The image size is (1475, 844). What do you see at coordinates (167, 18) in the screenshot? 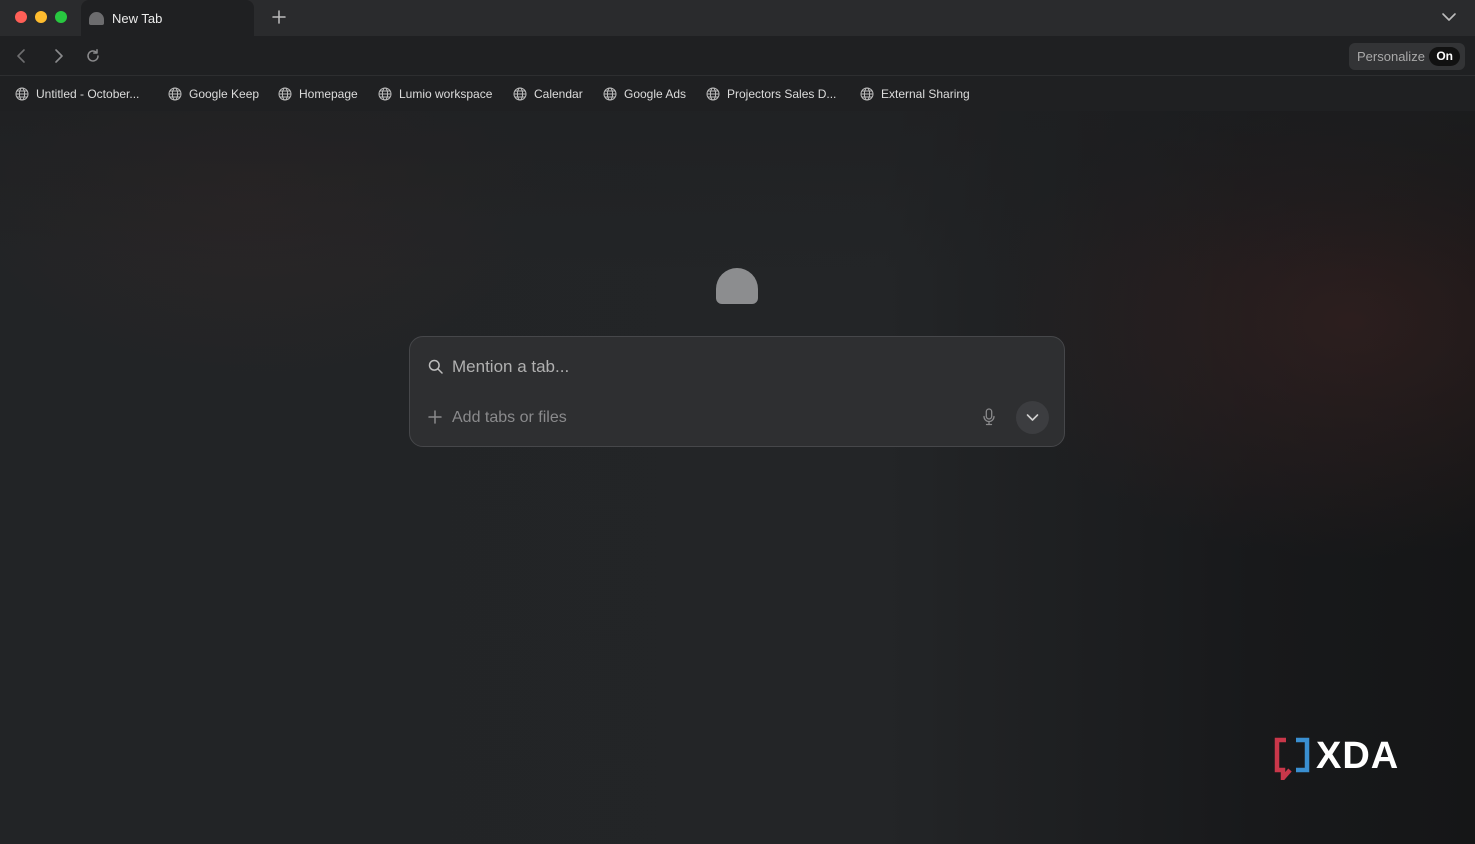
I see `tab-new-tab: New Tab` at bounding box center [167, 18].